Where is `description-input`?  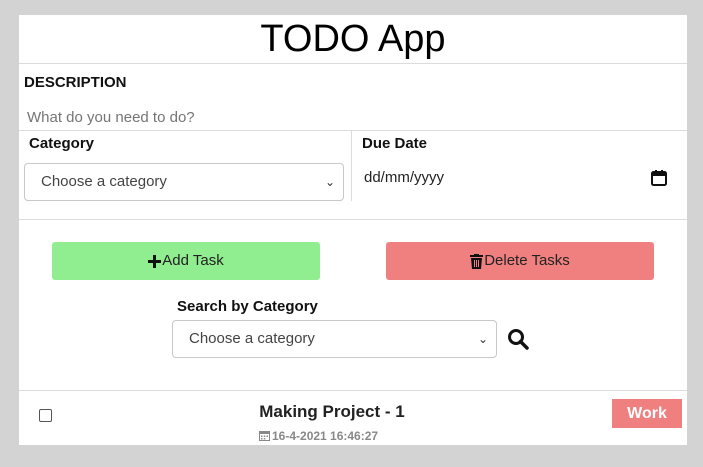 description-input is located at coordinates (353, 117).